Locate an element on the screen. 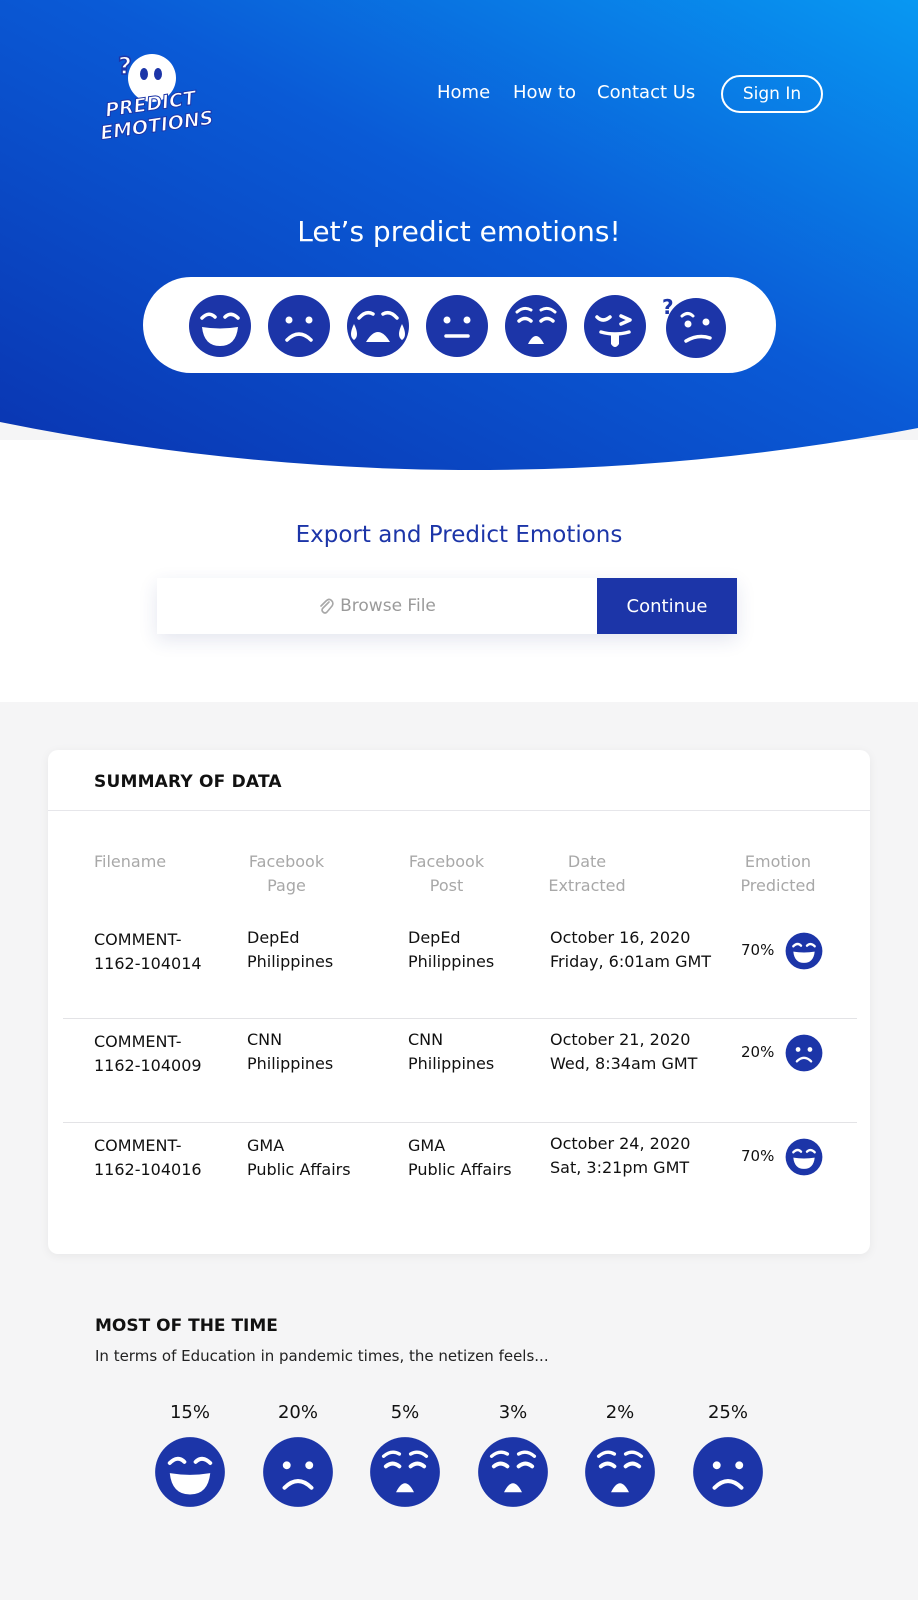 The height and width of the screenshot is (1600, 918). browse-file-input: Browse File is located at coordinates (377, 606).